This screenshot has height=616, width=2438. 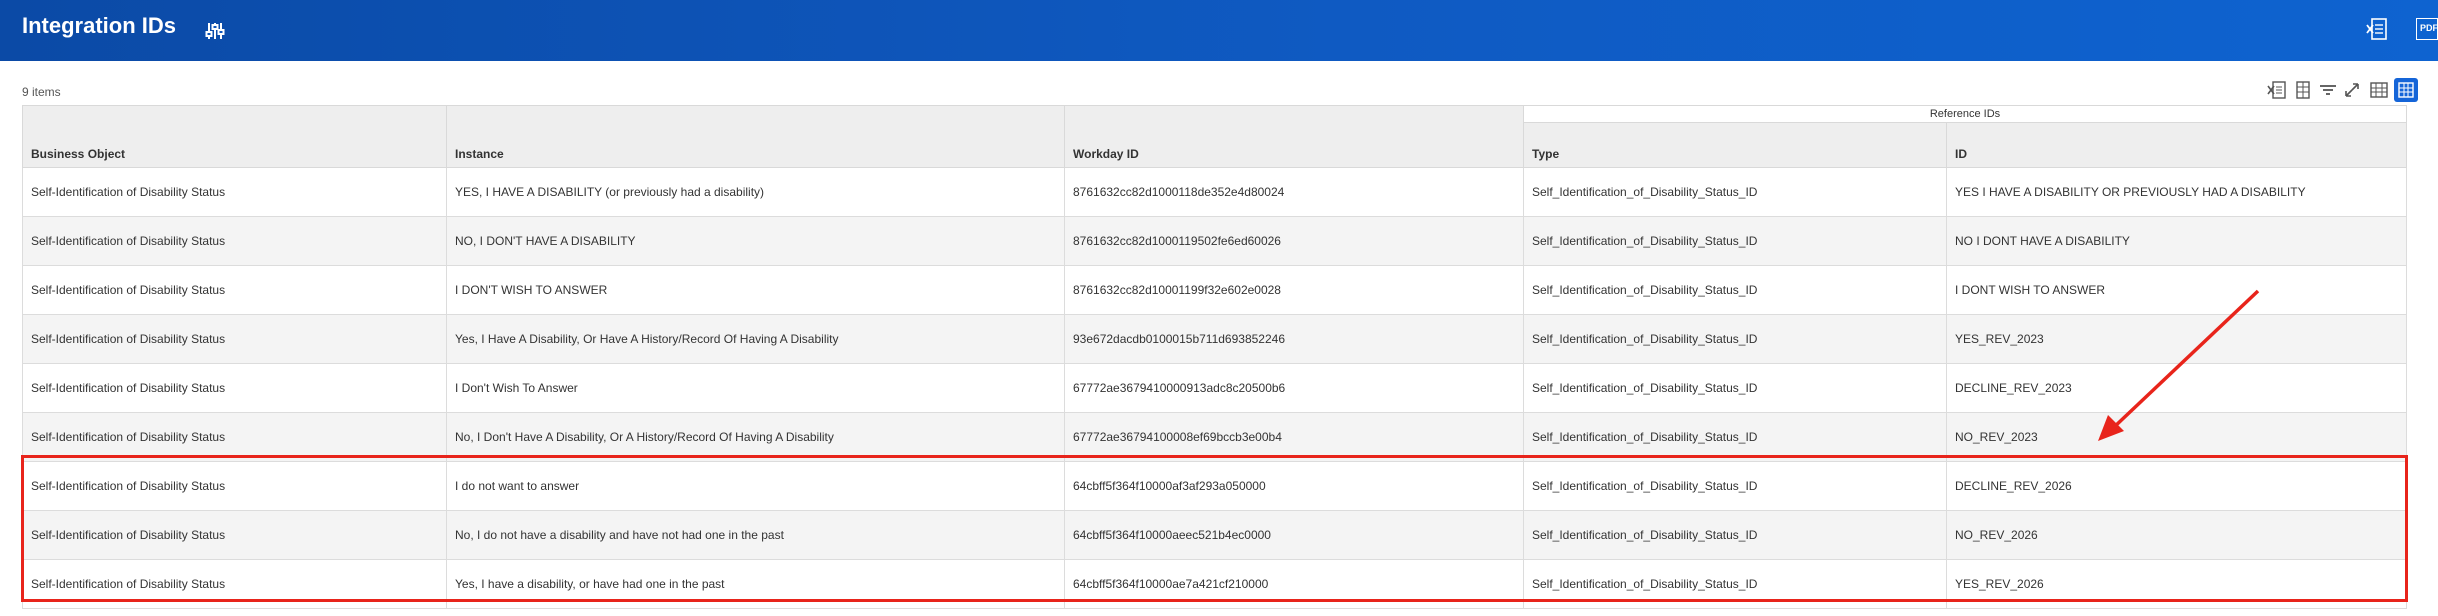 I want to click on cell-workday-id: 67772ae3679410000913adc8c20500b6, so click(x=1294, y=388).